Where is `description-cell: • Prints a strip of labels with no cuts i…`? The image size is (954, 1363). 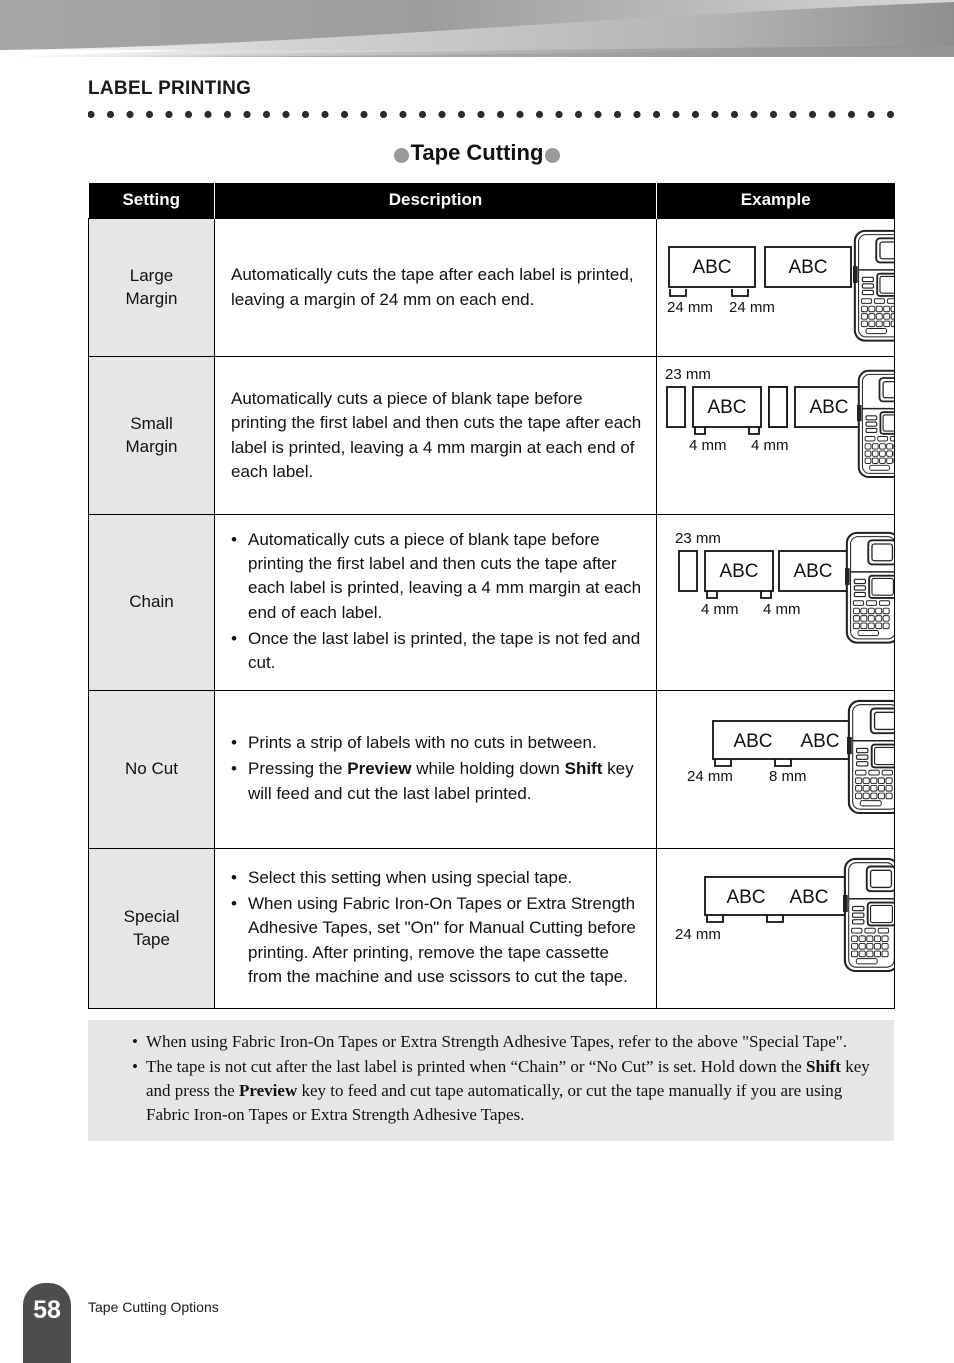
description-cell: • Prints a strip of labels with no cuts i… is located at coordinates (435, 769).